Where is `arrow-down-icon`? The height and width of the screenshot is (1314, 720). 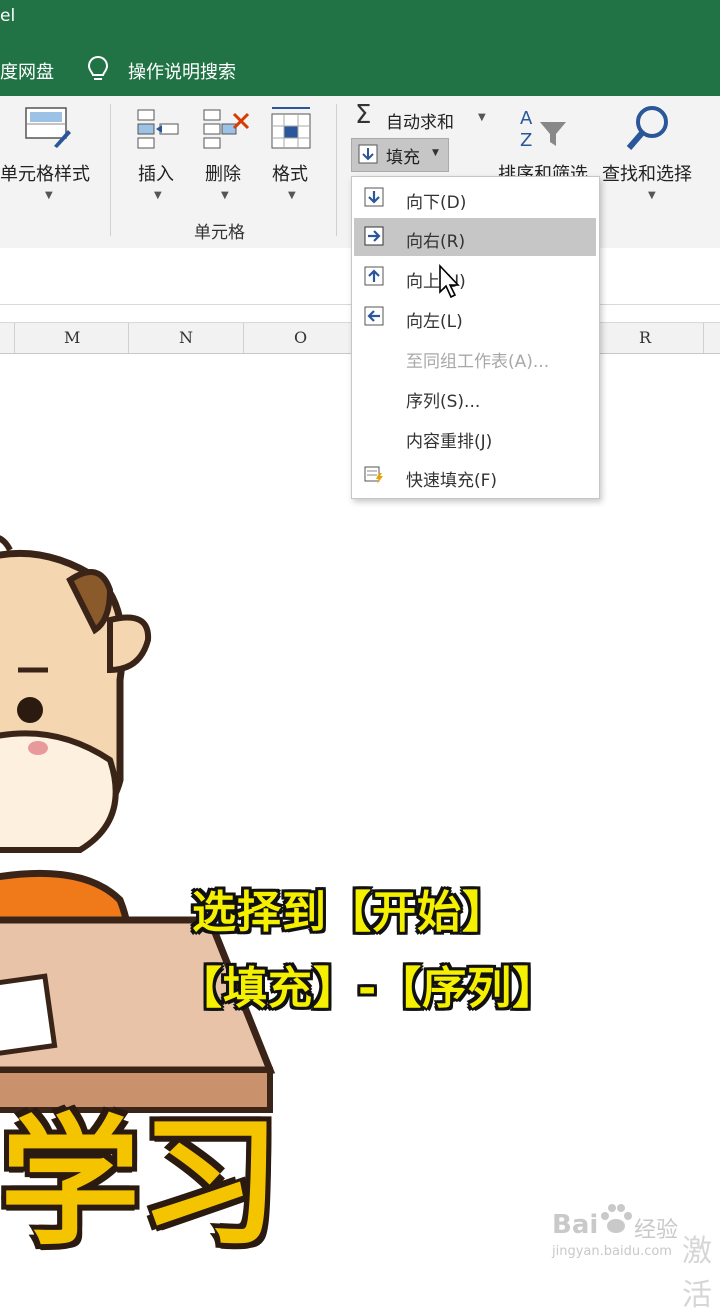 arrow-down-icon is located at coordinates (374, 197).